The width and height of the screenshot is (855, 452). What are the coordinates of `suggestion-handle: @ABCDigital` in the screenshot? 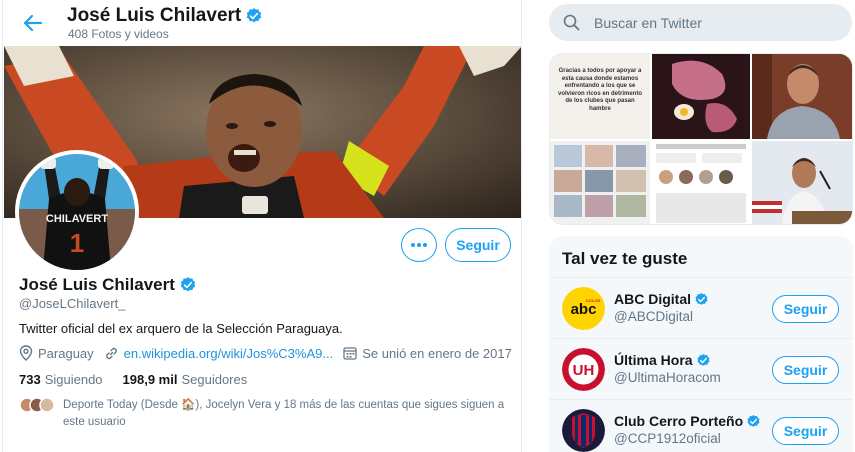 It's located at (653, 316).